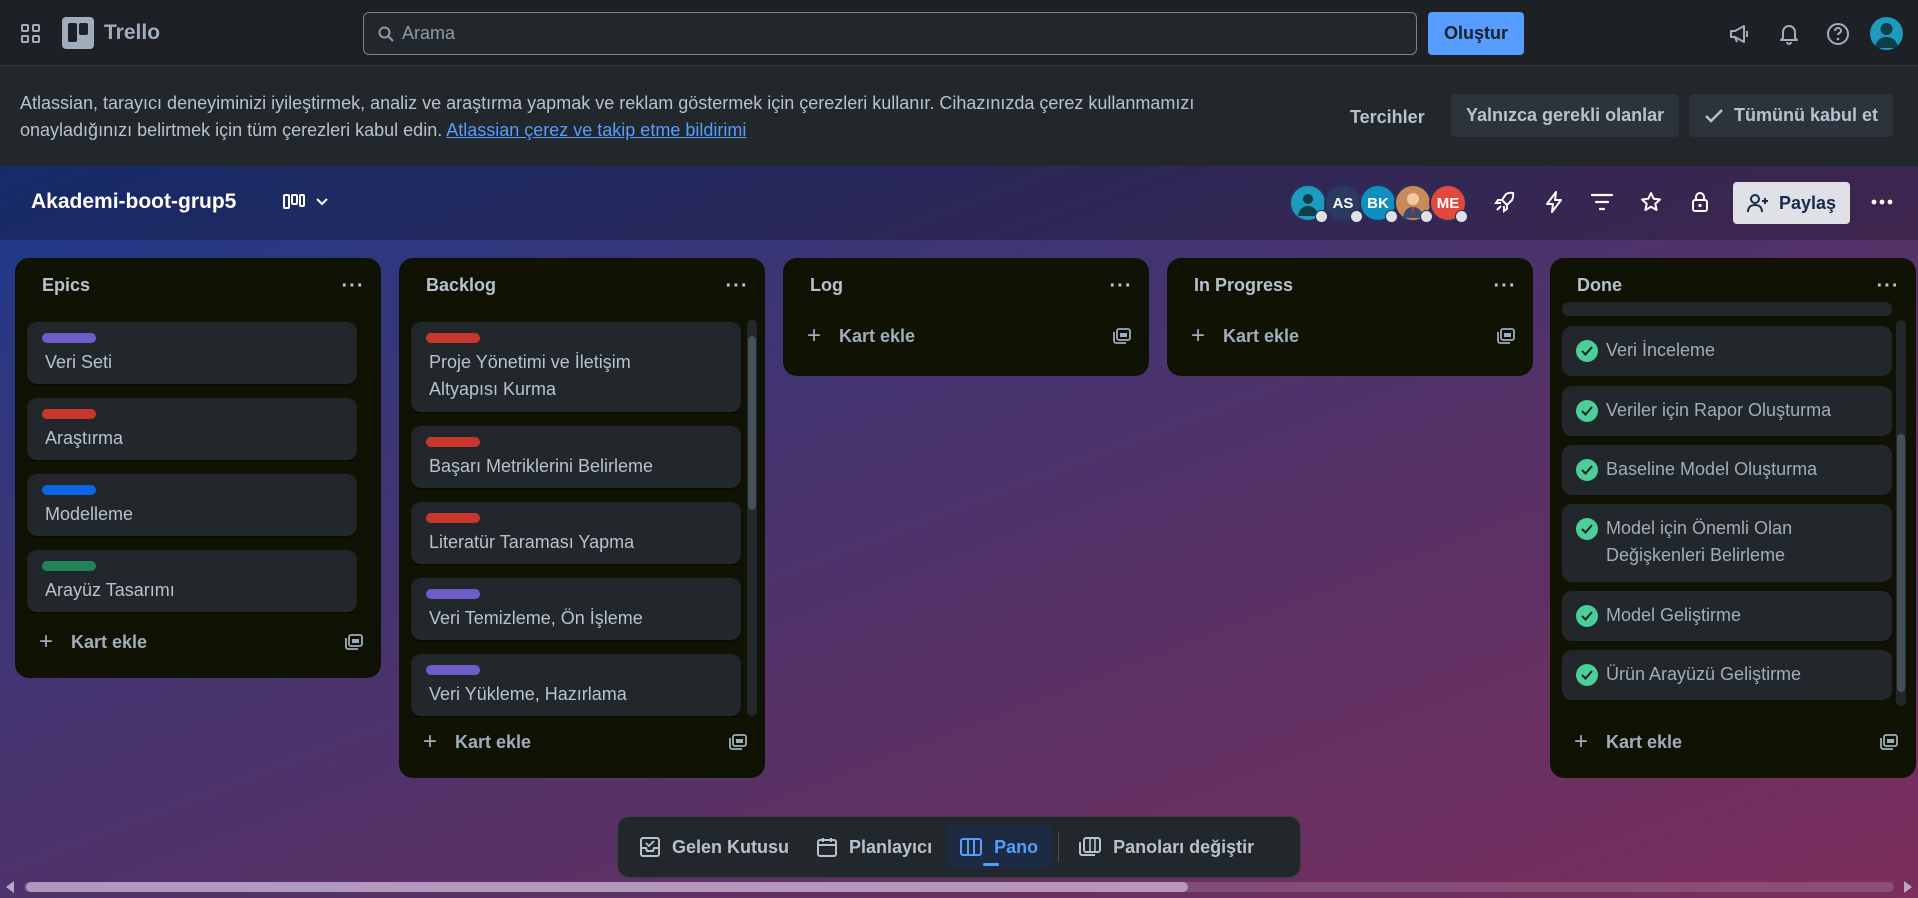  Describe the element at coordinates (111, 33) in the screenshot. I see `trello-logo: Trello` at that location.